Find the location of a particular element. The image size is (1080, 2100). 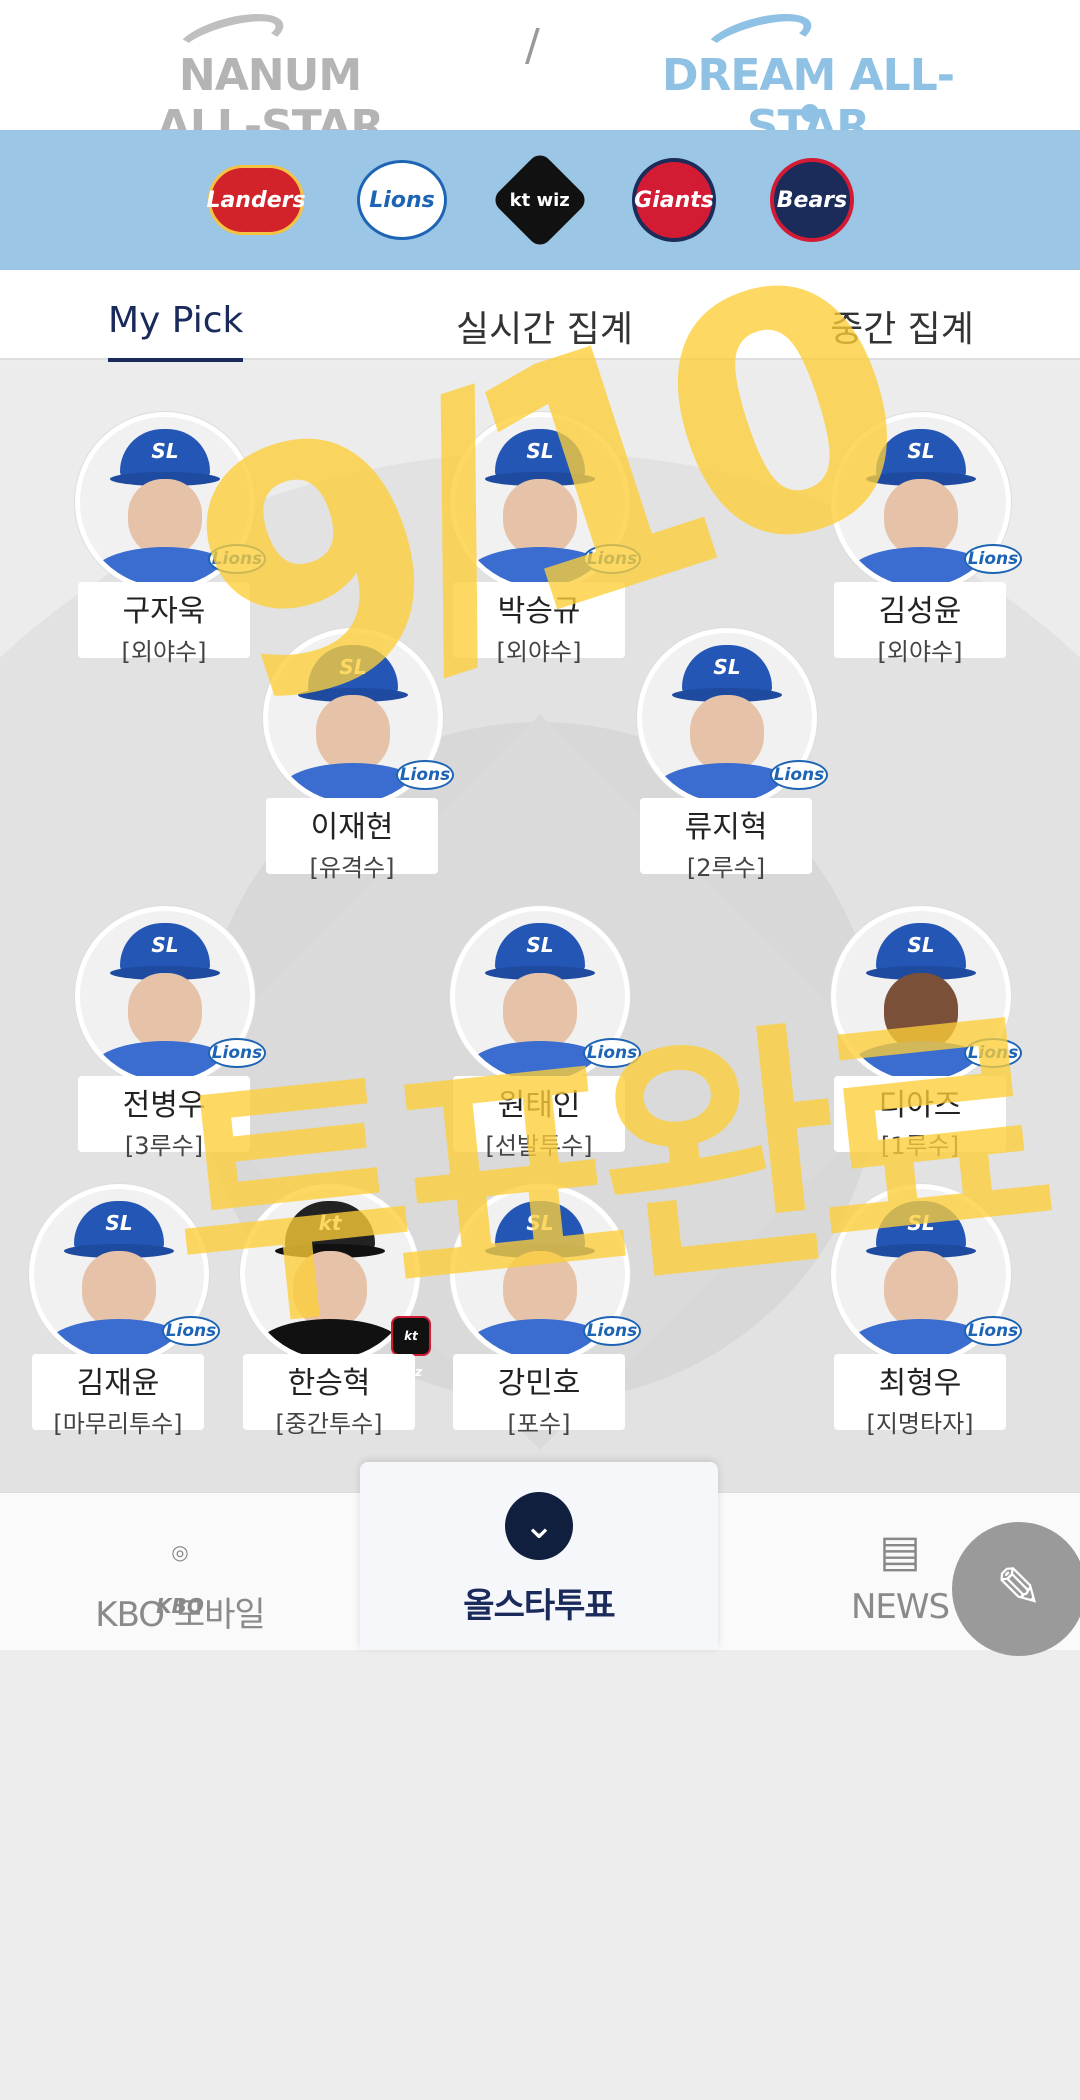

player-card: SL Lions 최형우 [지명타자] is located at coordinates (924, 1311).